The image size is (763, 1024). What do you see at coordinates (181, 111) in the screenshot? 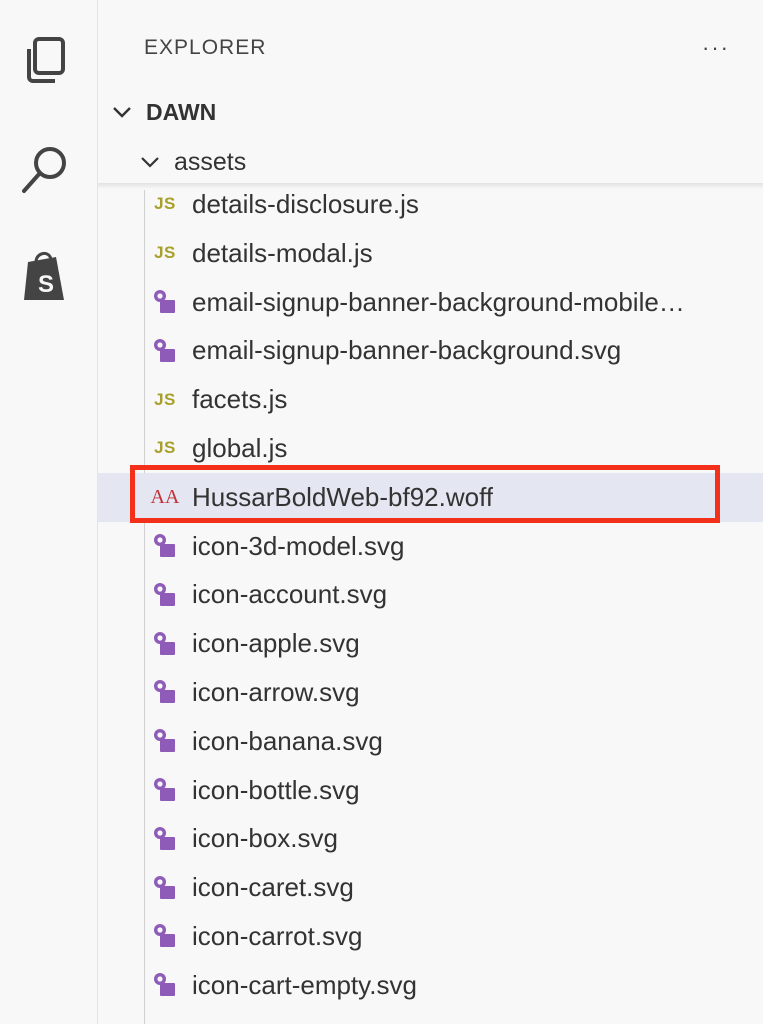
I see `workspace-name: DAWN` at bounding box center [181, 111].